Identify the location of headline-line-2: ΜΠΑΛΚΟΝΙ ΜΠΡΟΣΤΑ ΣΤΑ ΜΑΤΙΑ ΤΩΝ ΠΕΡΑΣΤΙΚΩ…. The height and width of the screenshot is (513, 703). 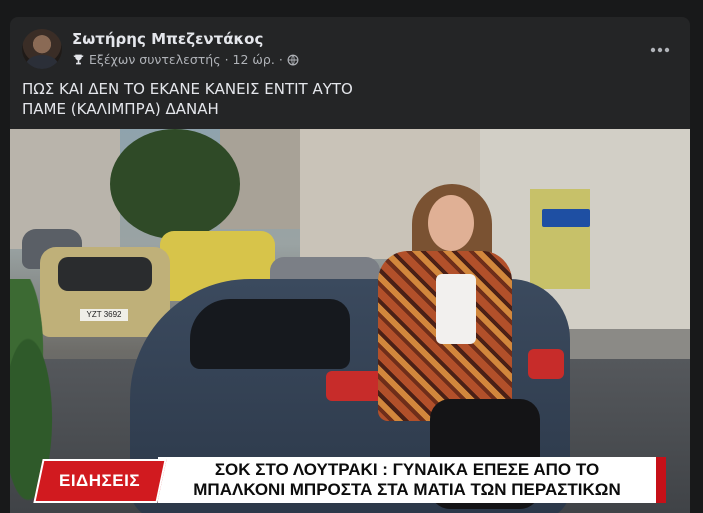
(407, 489).